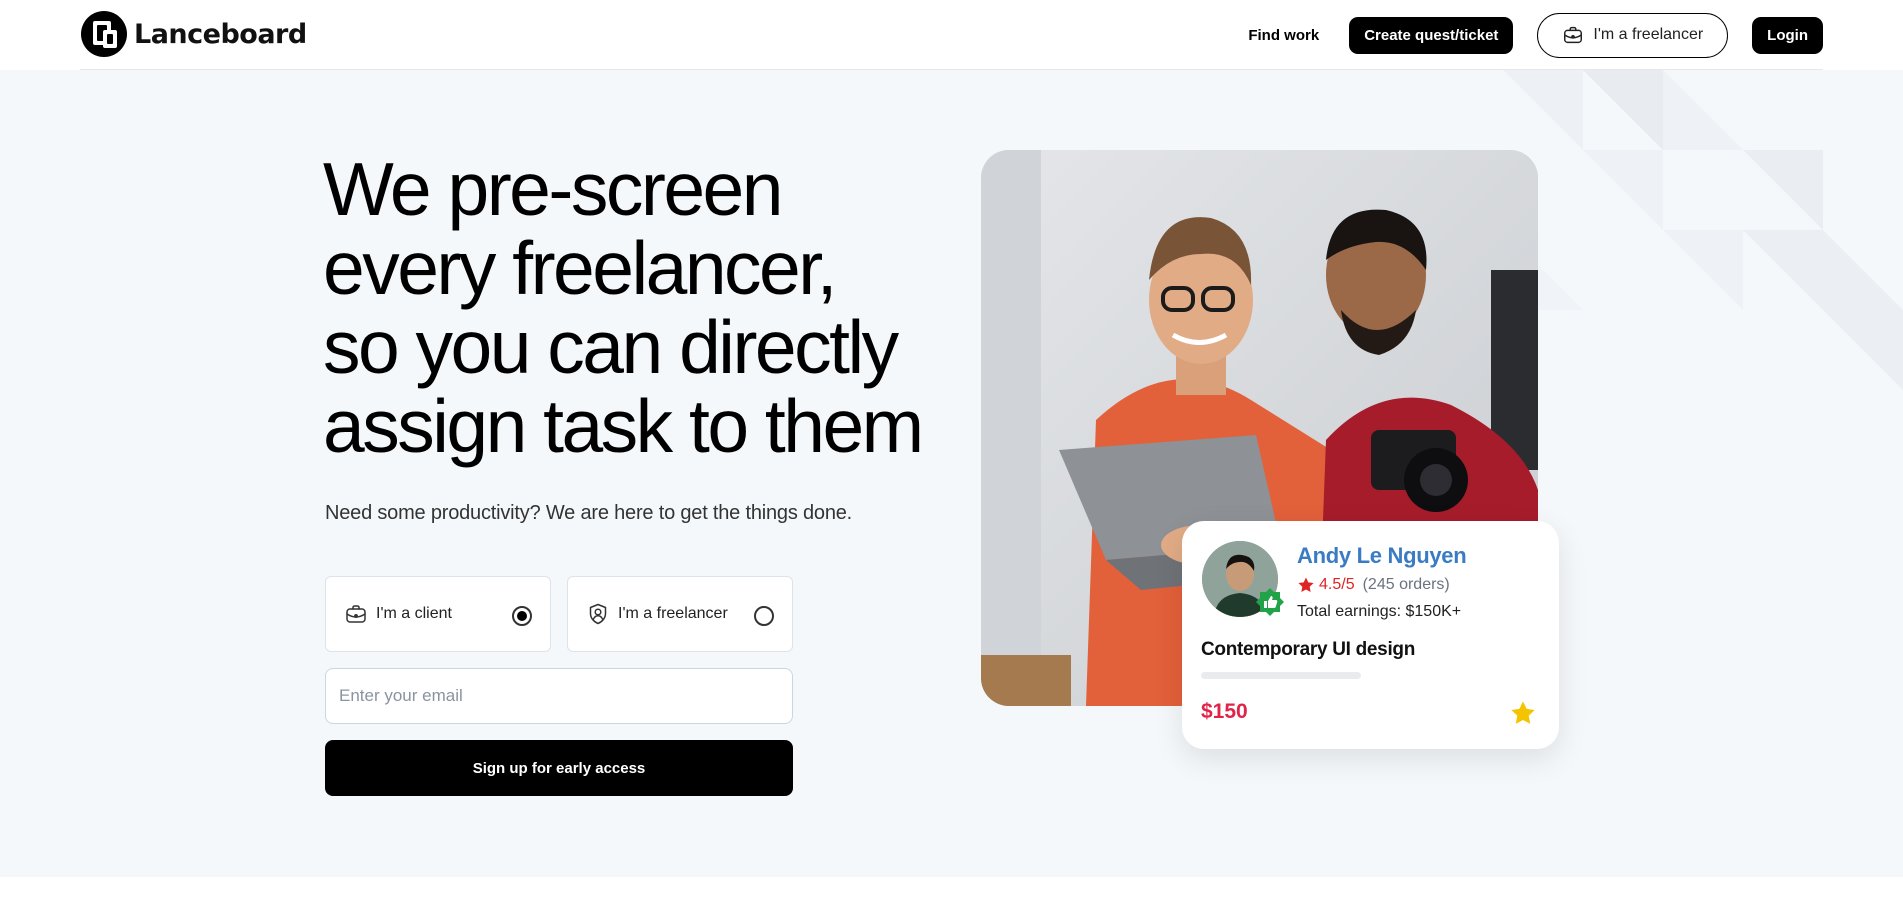  What do you see at coordinates (598, 614) in the screenshot?
I see `user-badge-icon` at bounding box center [598, 614].